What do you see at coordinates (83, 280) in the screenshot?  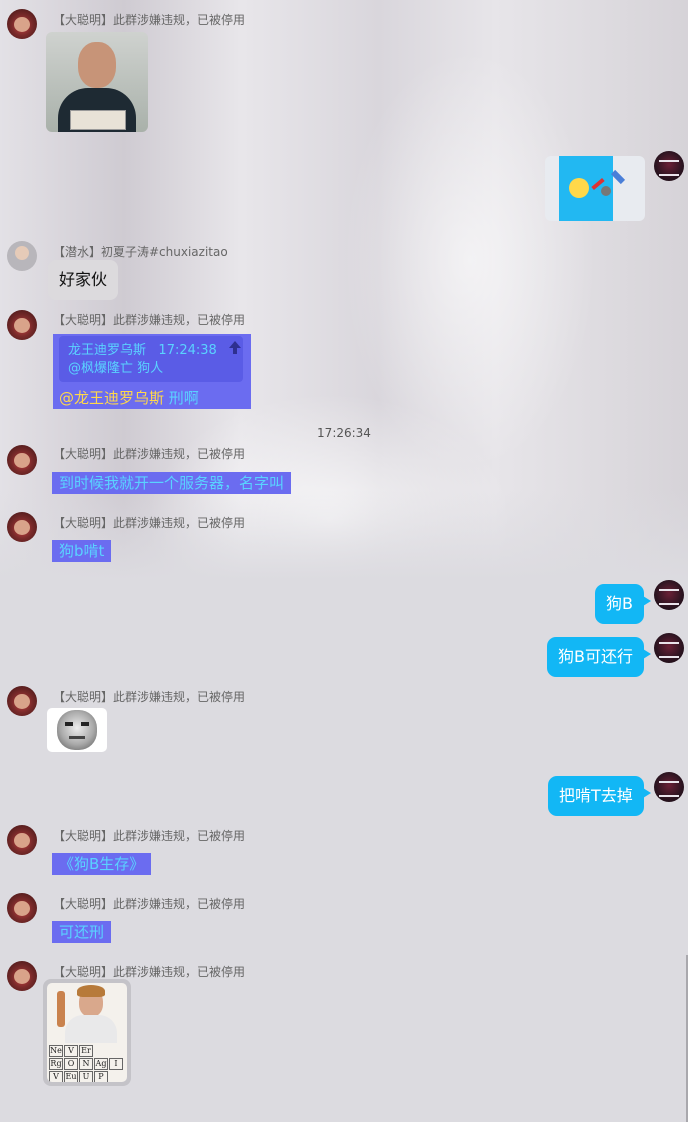 I see `message-bubble: 好家伙` at bounding box center [83, 280].